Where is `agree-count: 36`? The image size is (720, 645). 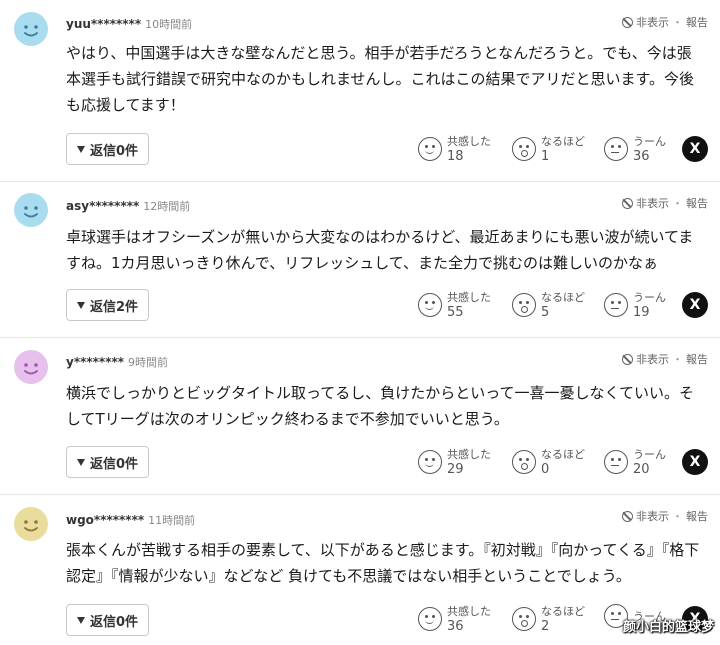 agree-count: 36 is located at coordinates (455, 626).